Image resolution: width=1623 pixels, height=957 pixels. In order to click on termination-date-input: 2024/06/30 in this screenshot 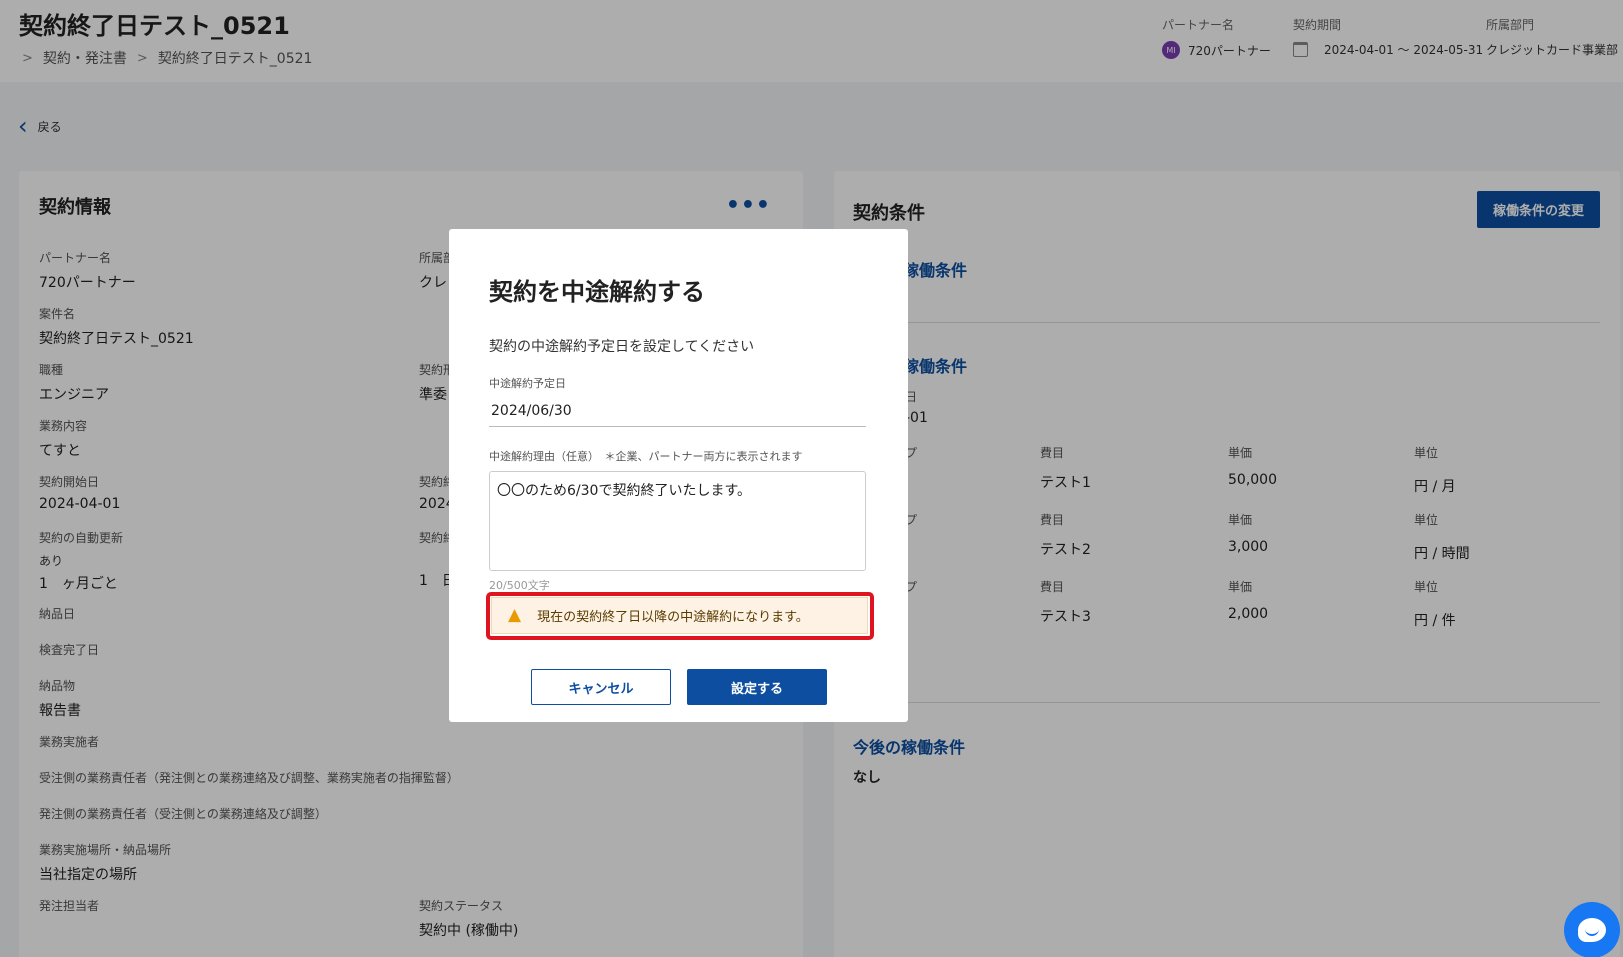, I will do `click(677, 413)`.